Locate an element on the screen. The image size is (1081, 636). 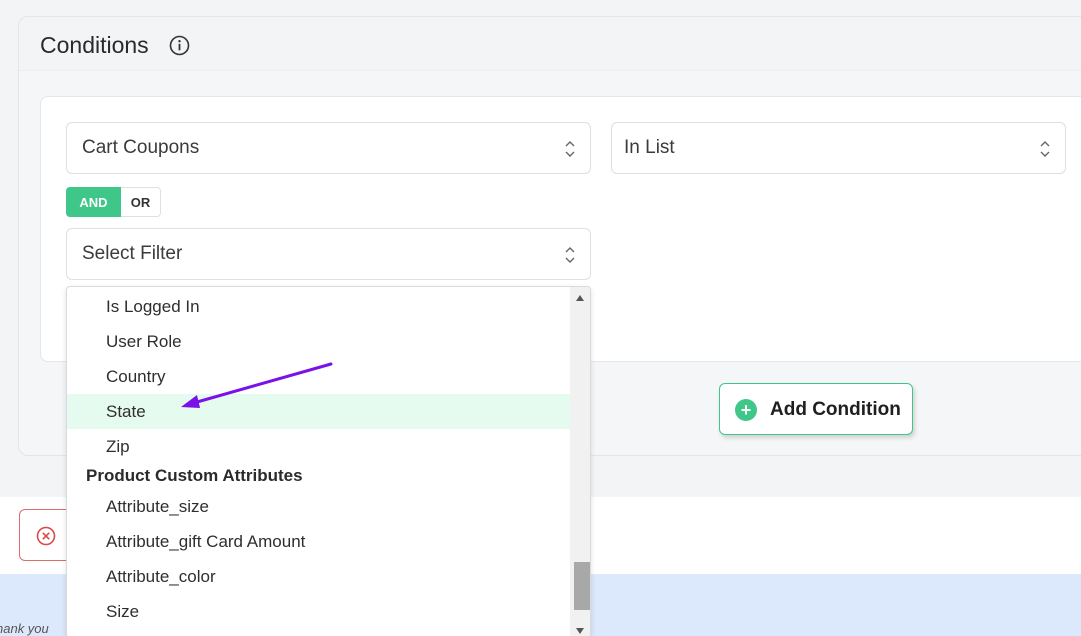
conditions-title: Conditions is located at coordinates (94, 45).